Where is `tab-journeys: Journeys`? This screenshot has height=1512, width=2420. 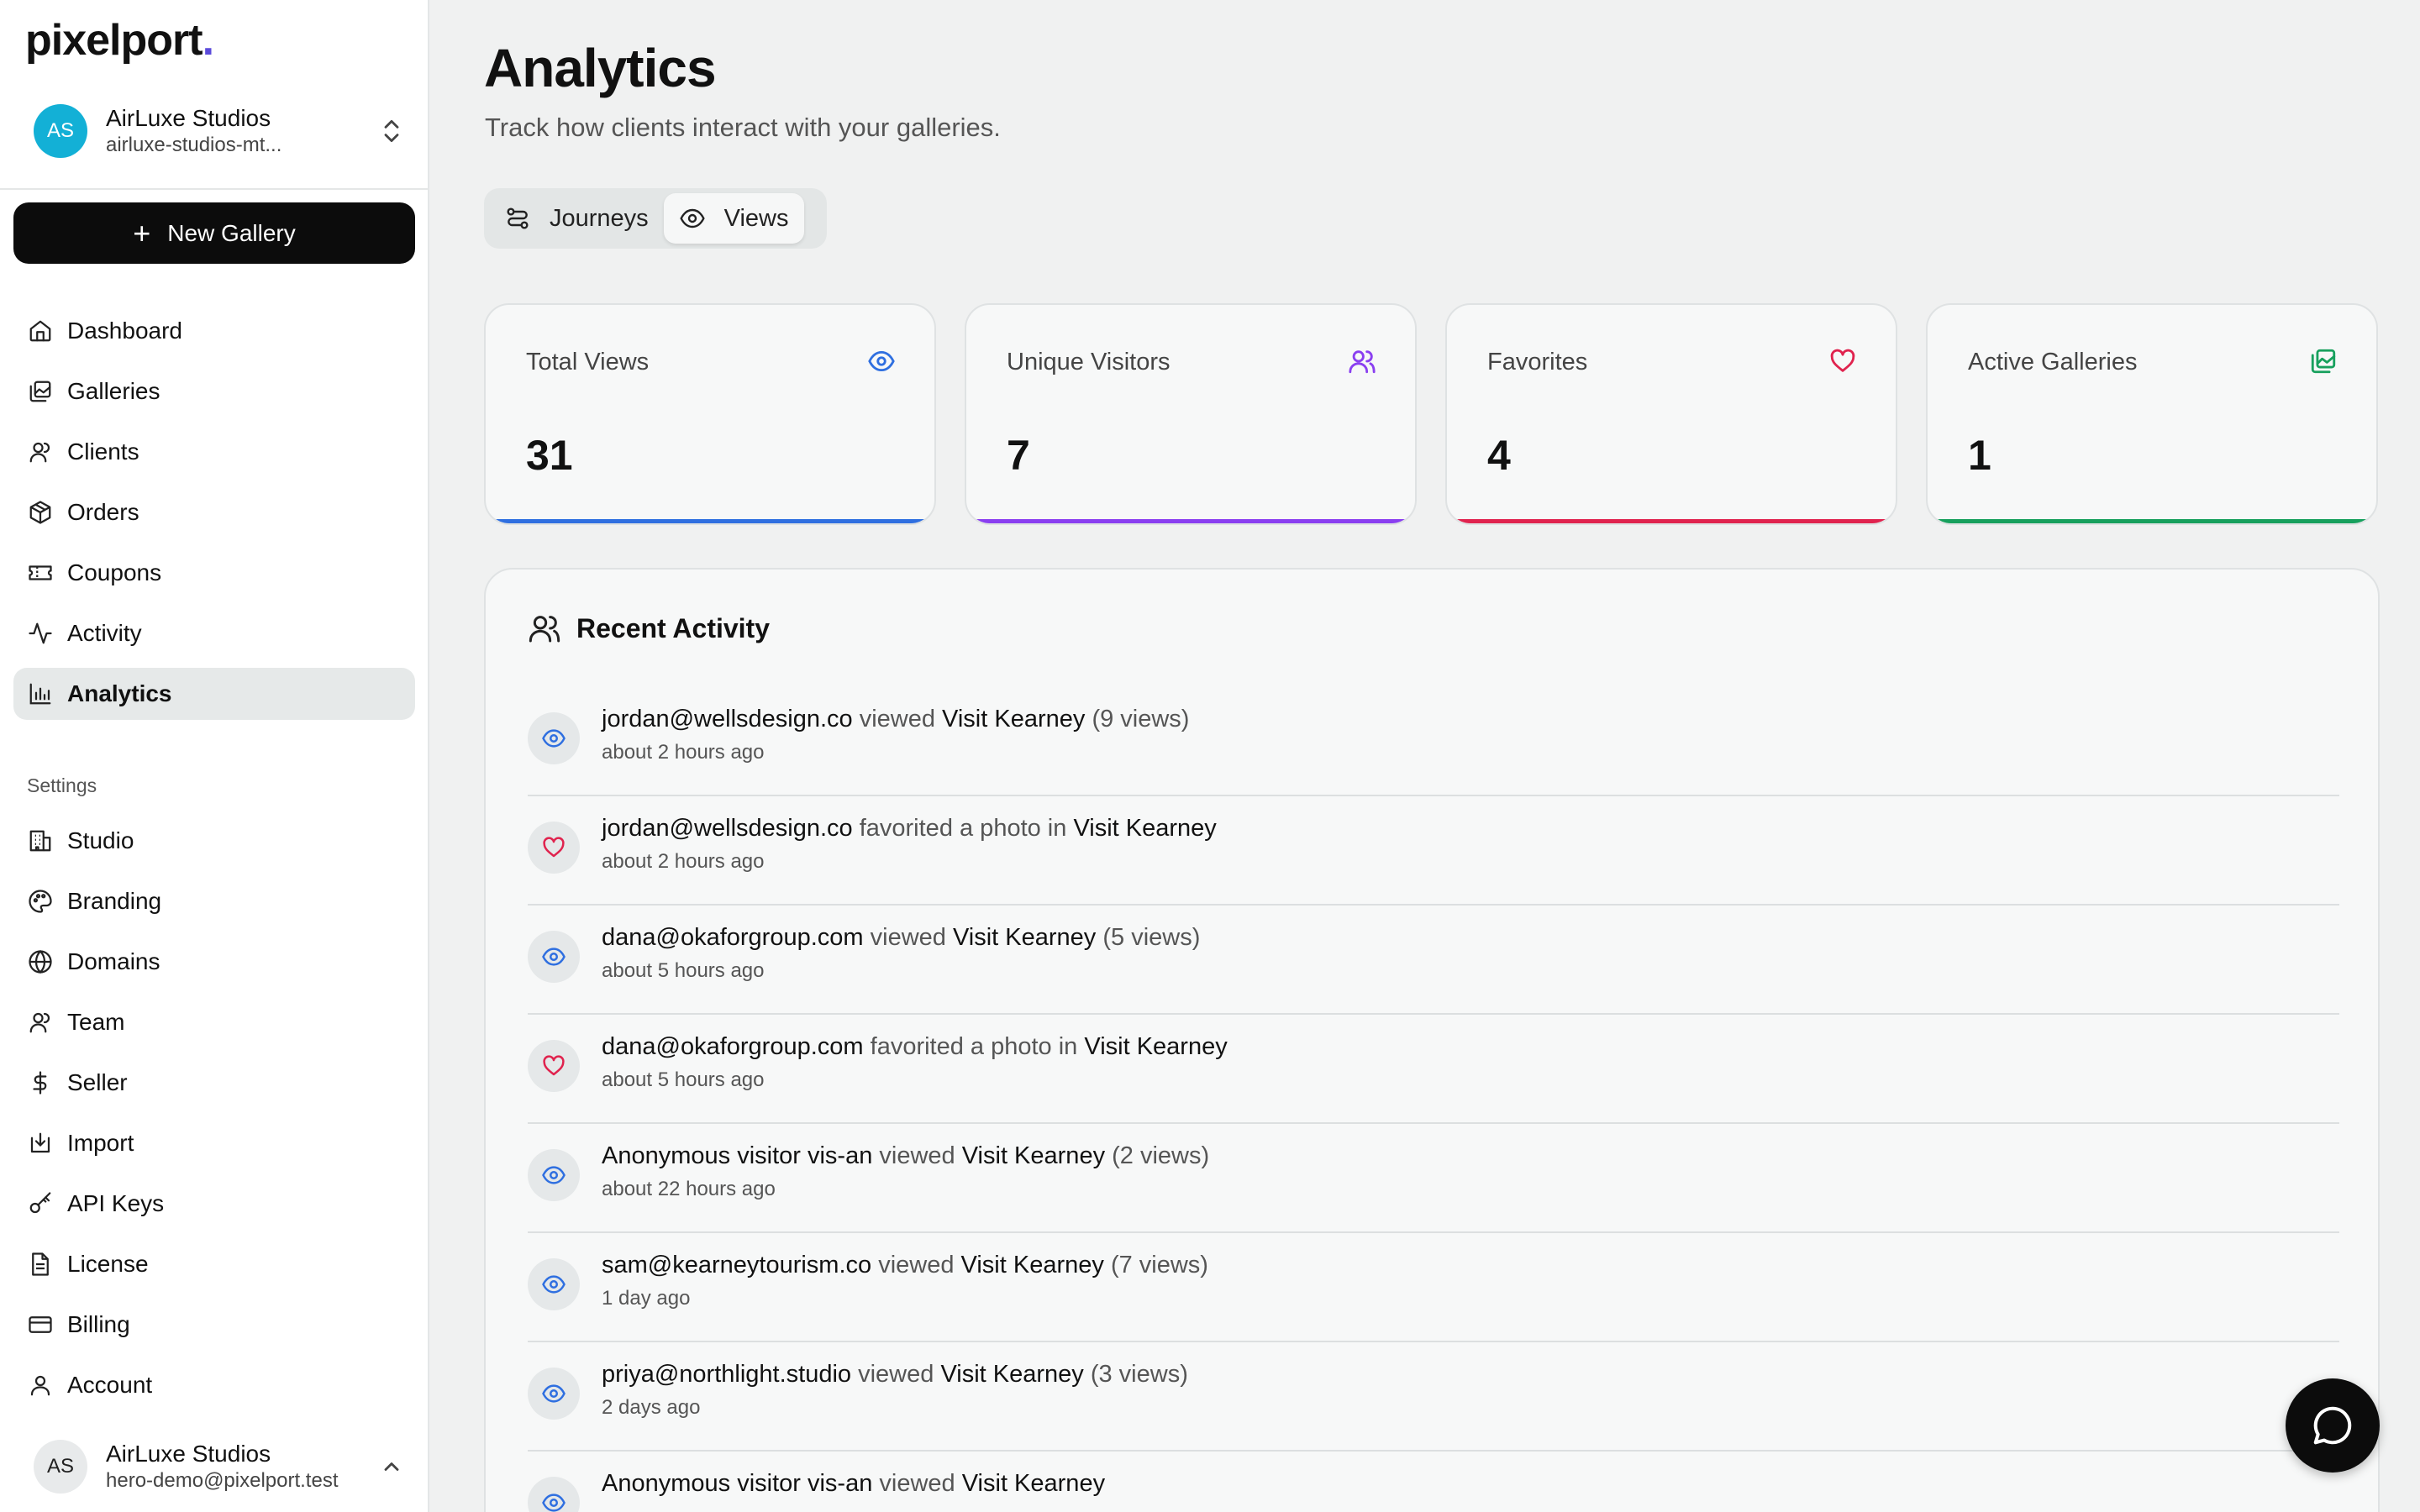 tab-journeys: Journeys is located at coordinates (576, 218).